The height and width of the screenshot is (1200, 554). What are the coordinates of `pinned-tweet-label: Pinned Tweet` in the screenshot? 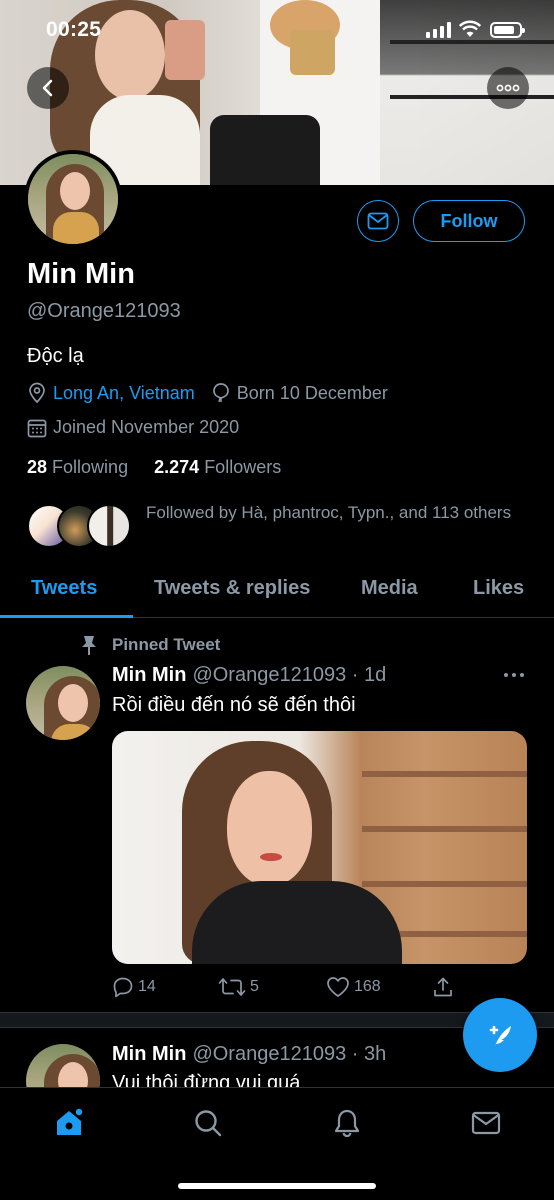 It's located at (150, 645).